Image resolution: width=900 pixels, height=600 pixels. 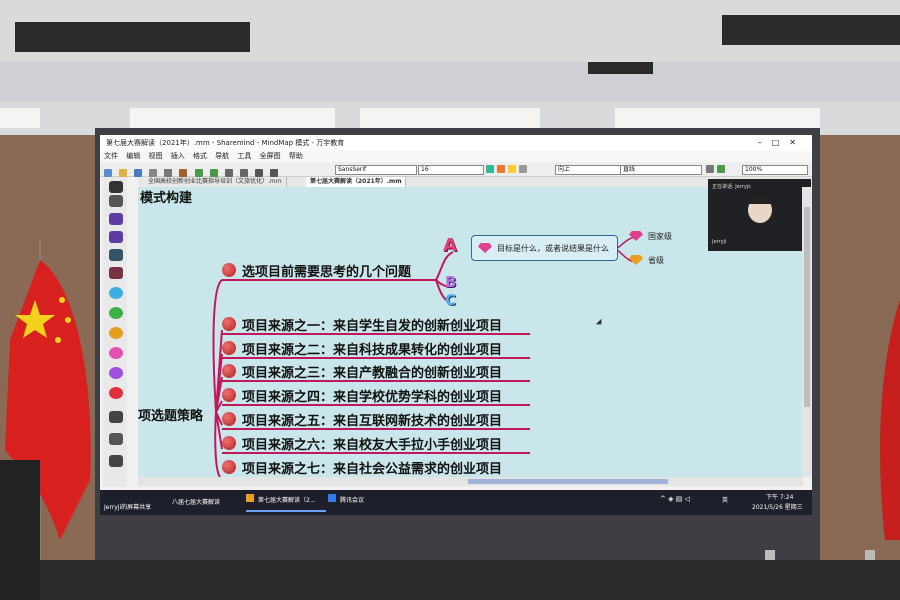 I want to click on menu-navigate: 导航, so click(x=219, y=156).